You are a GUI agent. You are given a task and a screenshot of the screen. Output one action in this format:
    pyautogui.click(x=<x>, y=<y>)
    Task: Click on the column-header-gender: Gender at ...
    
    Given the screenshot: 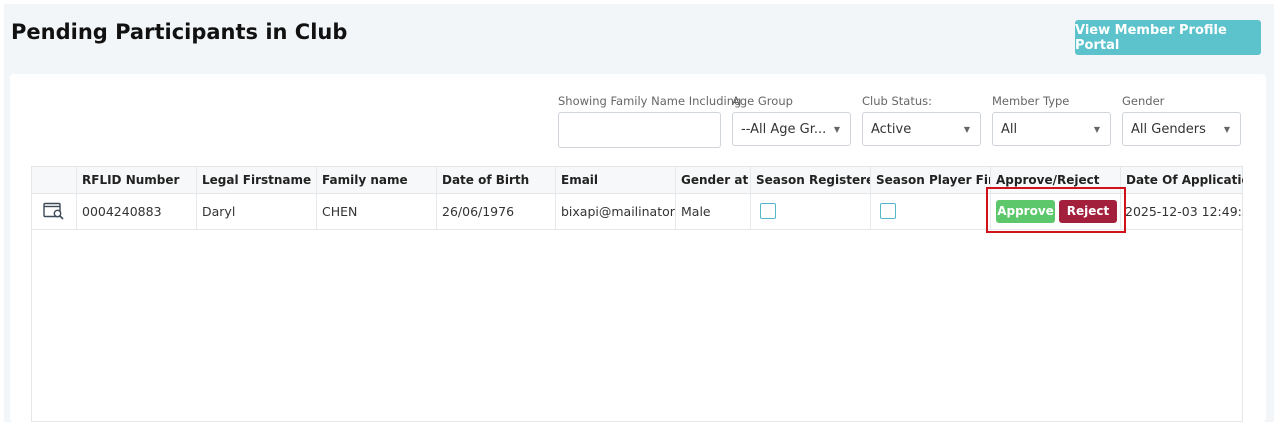 What is the action you would take?
    pyautogui.click(x=713, y=180)
    